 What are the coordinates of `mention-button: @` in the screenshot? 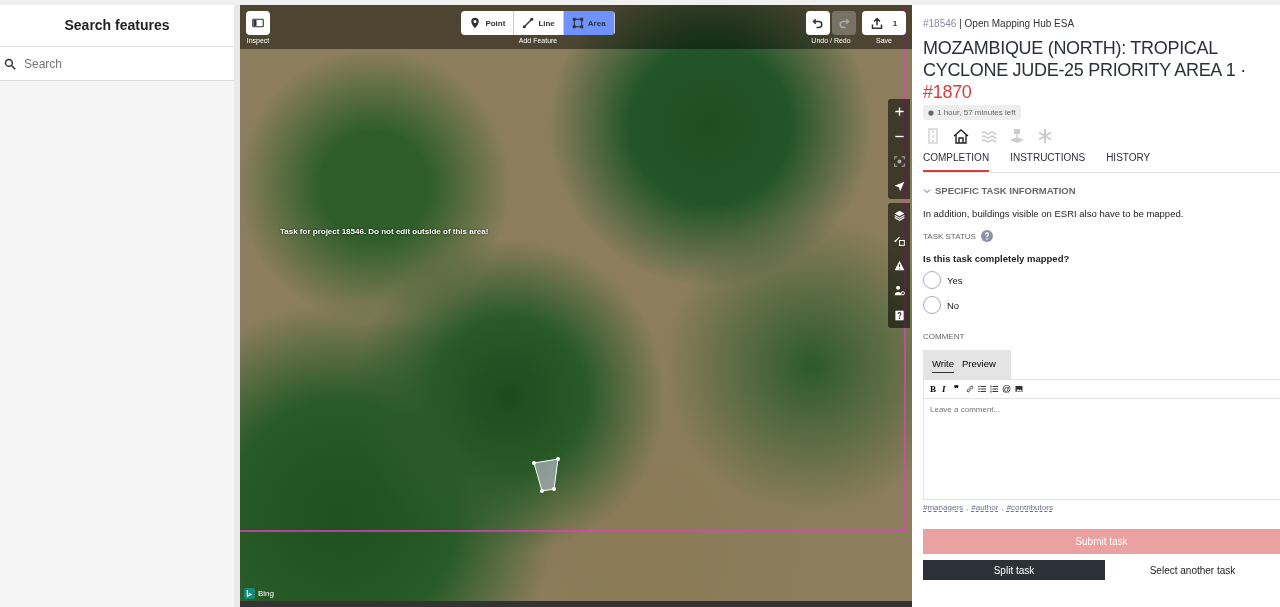 It's located at (1007, 389).